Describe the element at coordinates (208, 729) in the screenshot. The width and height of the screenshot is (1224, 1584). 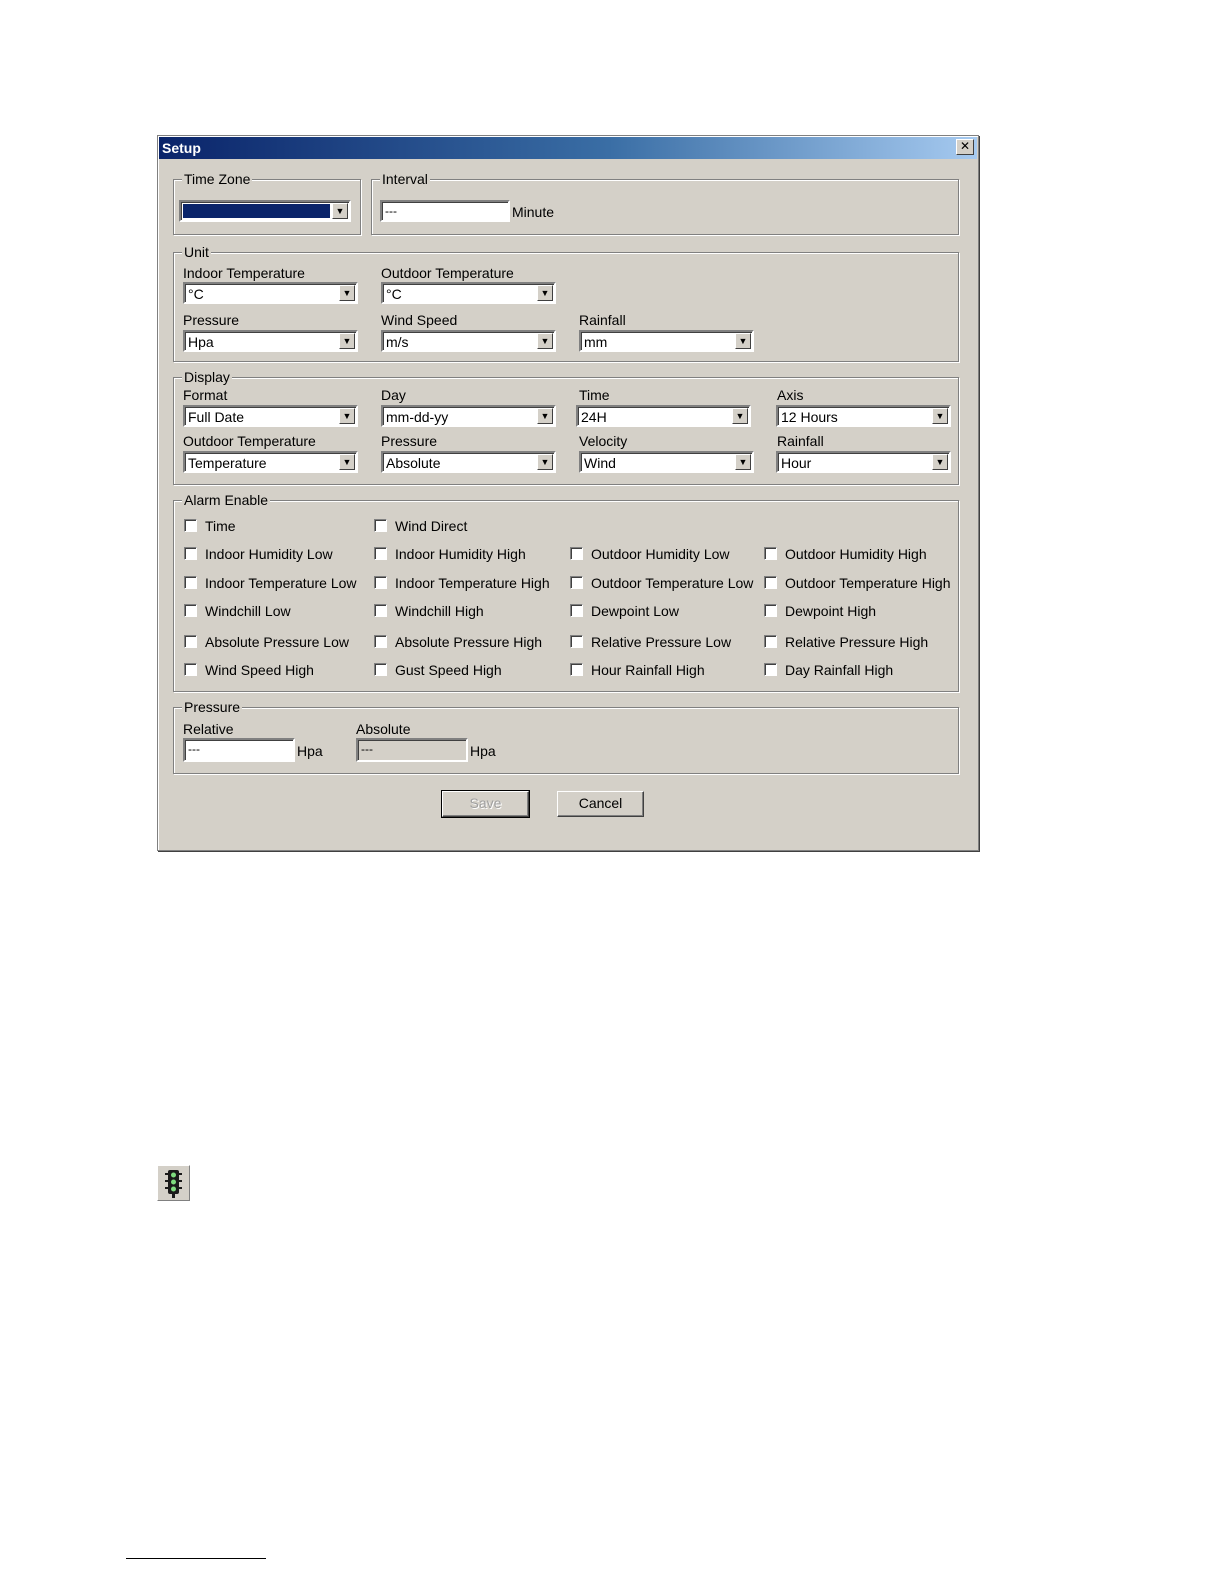
I see `relative-pressure-label: Relative` at that location.